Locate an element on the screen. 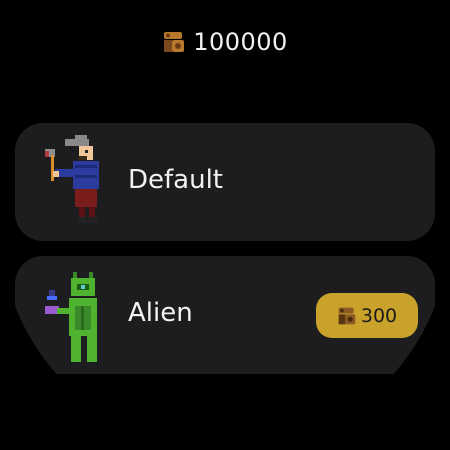  skin-name-default: Default is located at coordinates (175, 180).